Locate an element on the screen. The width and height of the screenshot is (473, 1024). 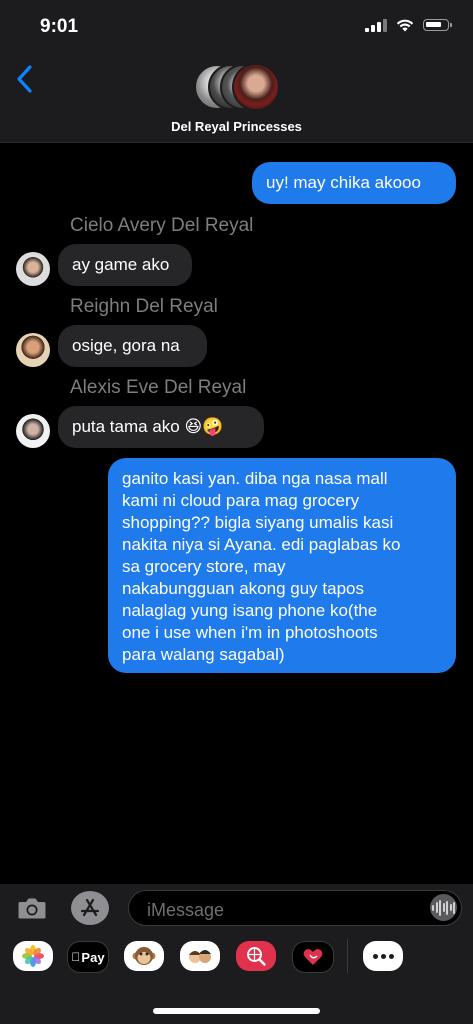
animoji-monkey-face-icon is located at coordinates (144, 956).